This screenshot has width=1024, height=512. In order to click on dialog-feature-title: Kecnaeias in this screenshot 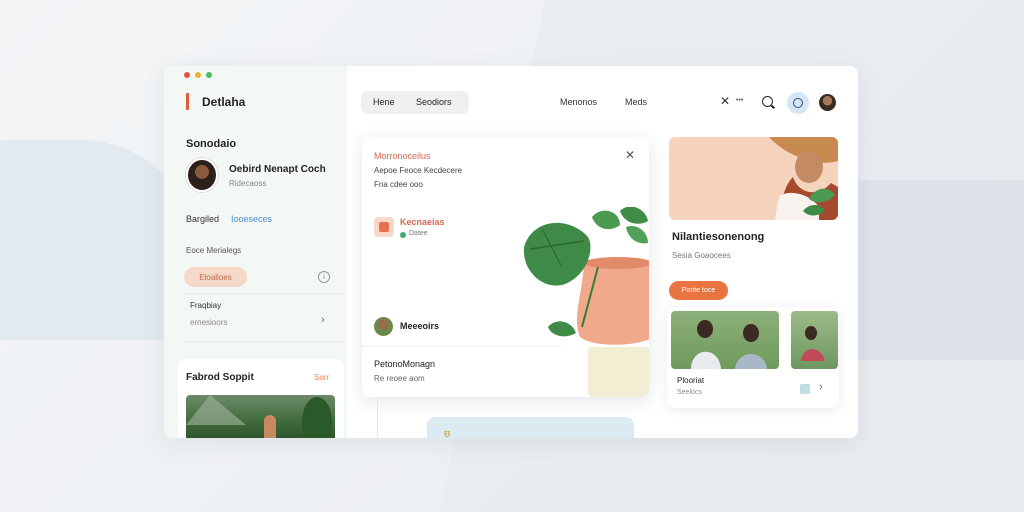, I will do `click(422, 222)`.